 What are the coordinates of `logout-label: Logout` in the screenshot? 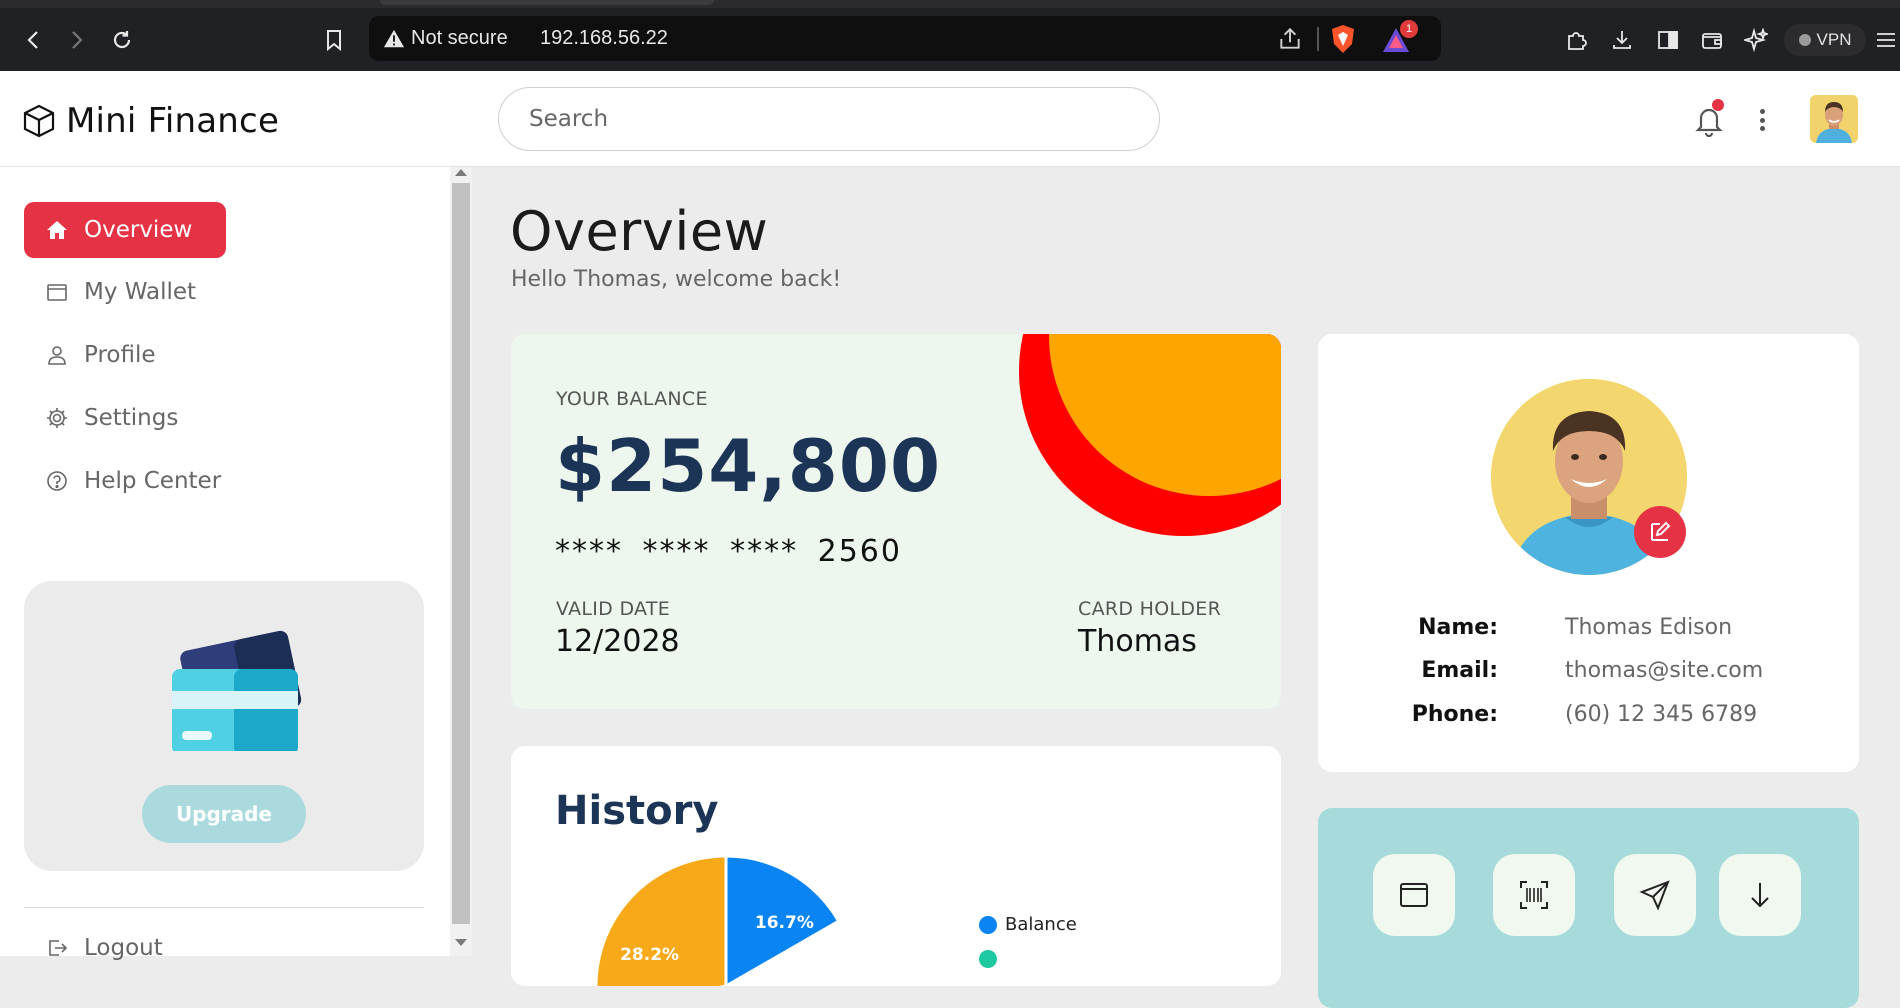 It's located at (123, 948).